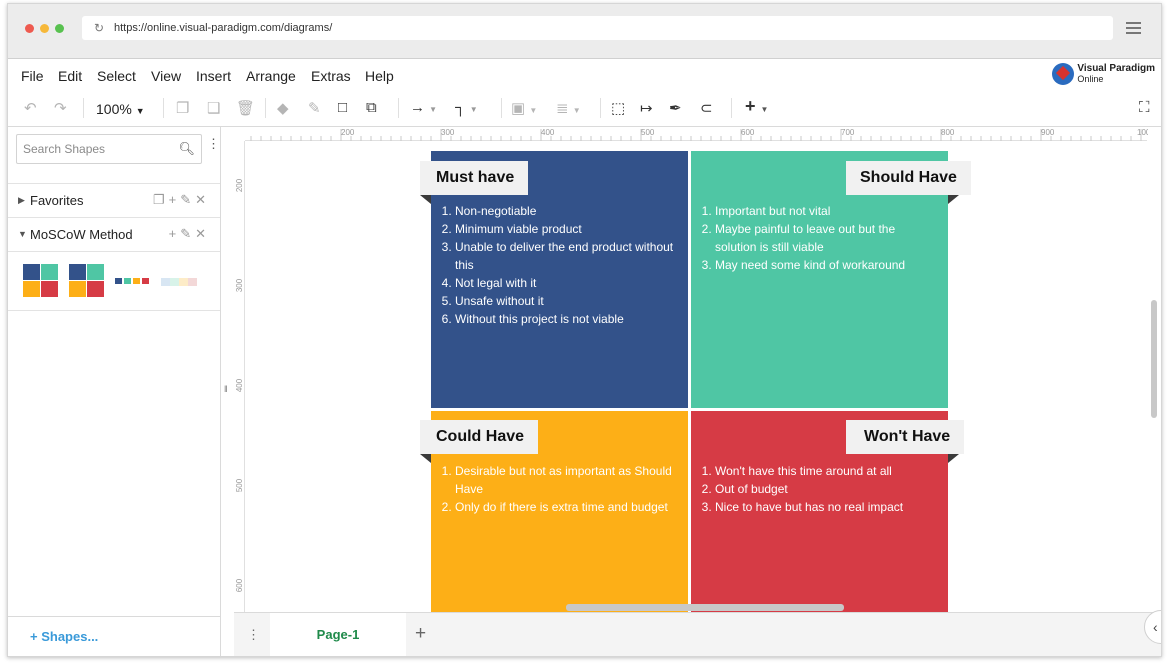 This screenshot has height=665, width=1170. What do you see at coordinates (1154, 359) in the screenshot?
I see `vertical-scroll-thumb` at bounding box center [1154, 359].